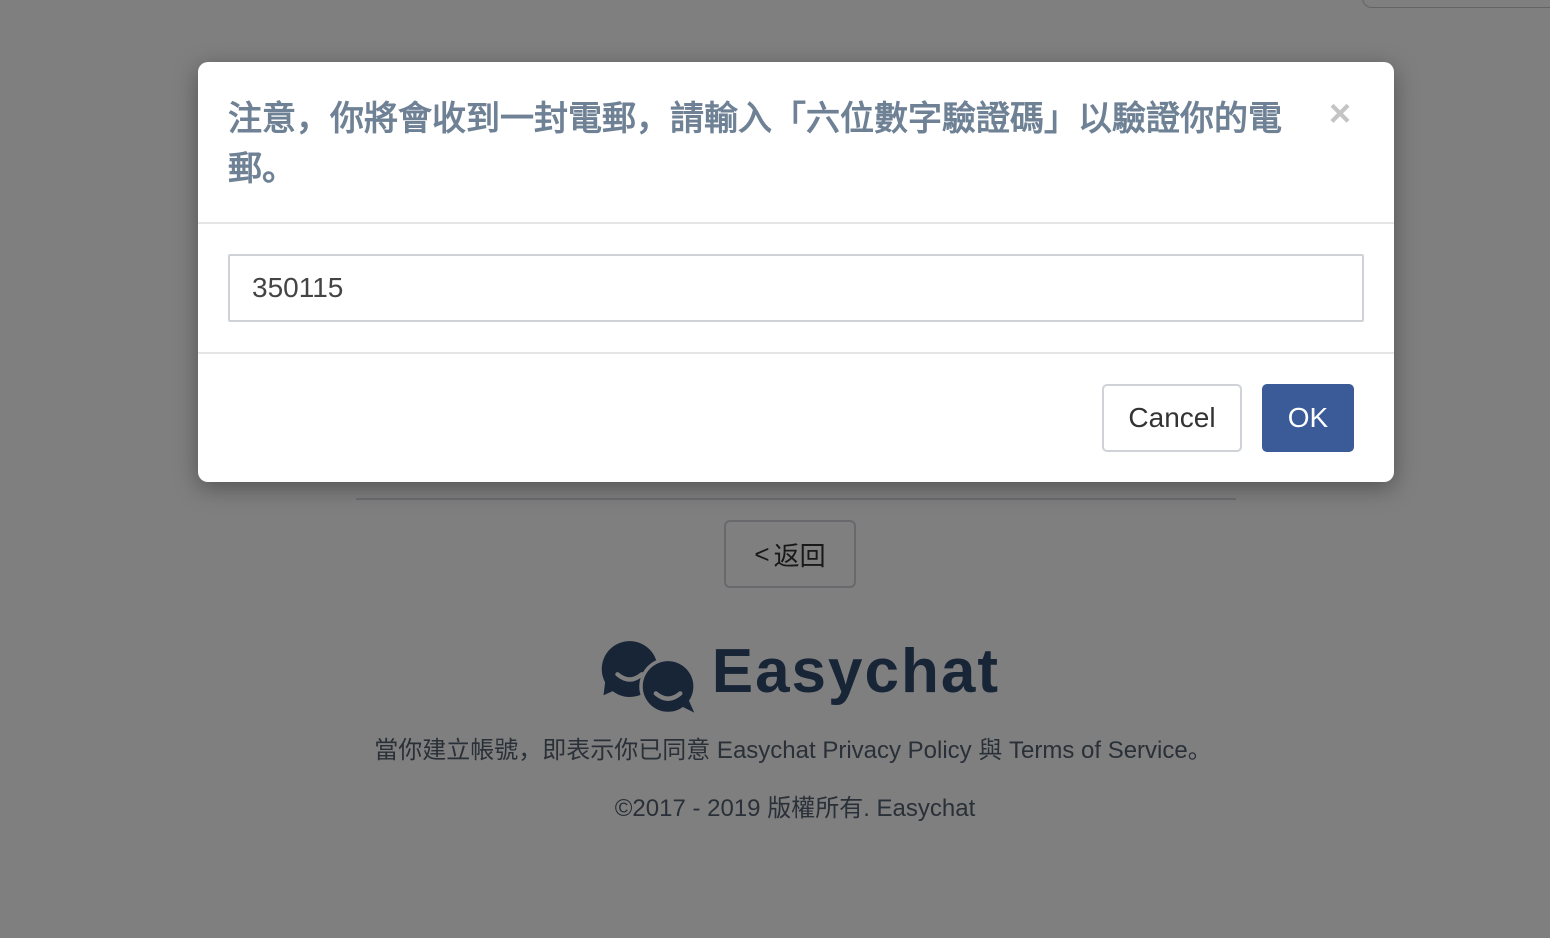 The width and height of the screenshot is (1550, 938). I want to click on ok-button: OK, so click(1308, 418).